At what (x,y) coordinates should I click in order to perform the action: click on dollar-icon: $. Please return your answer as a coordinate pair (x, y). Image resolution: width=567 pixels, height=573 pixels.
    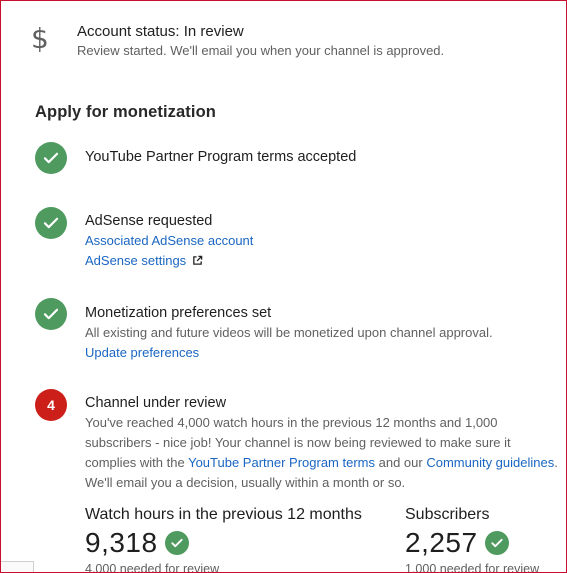
    Looking at the image, I should click on (40, 38).